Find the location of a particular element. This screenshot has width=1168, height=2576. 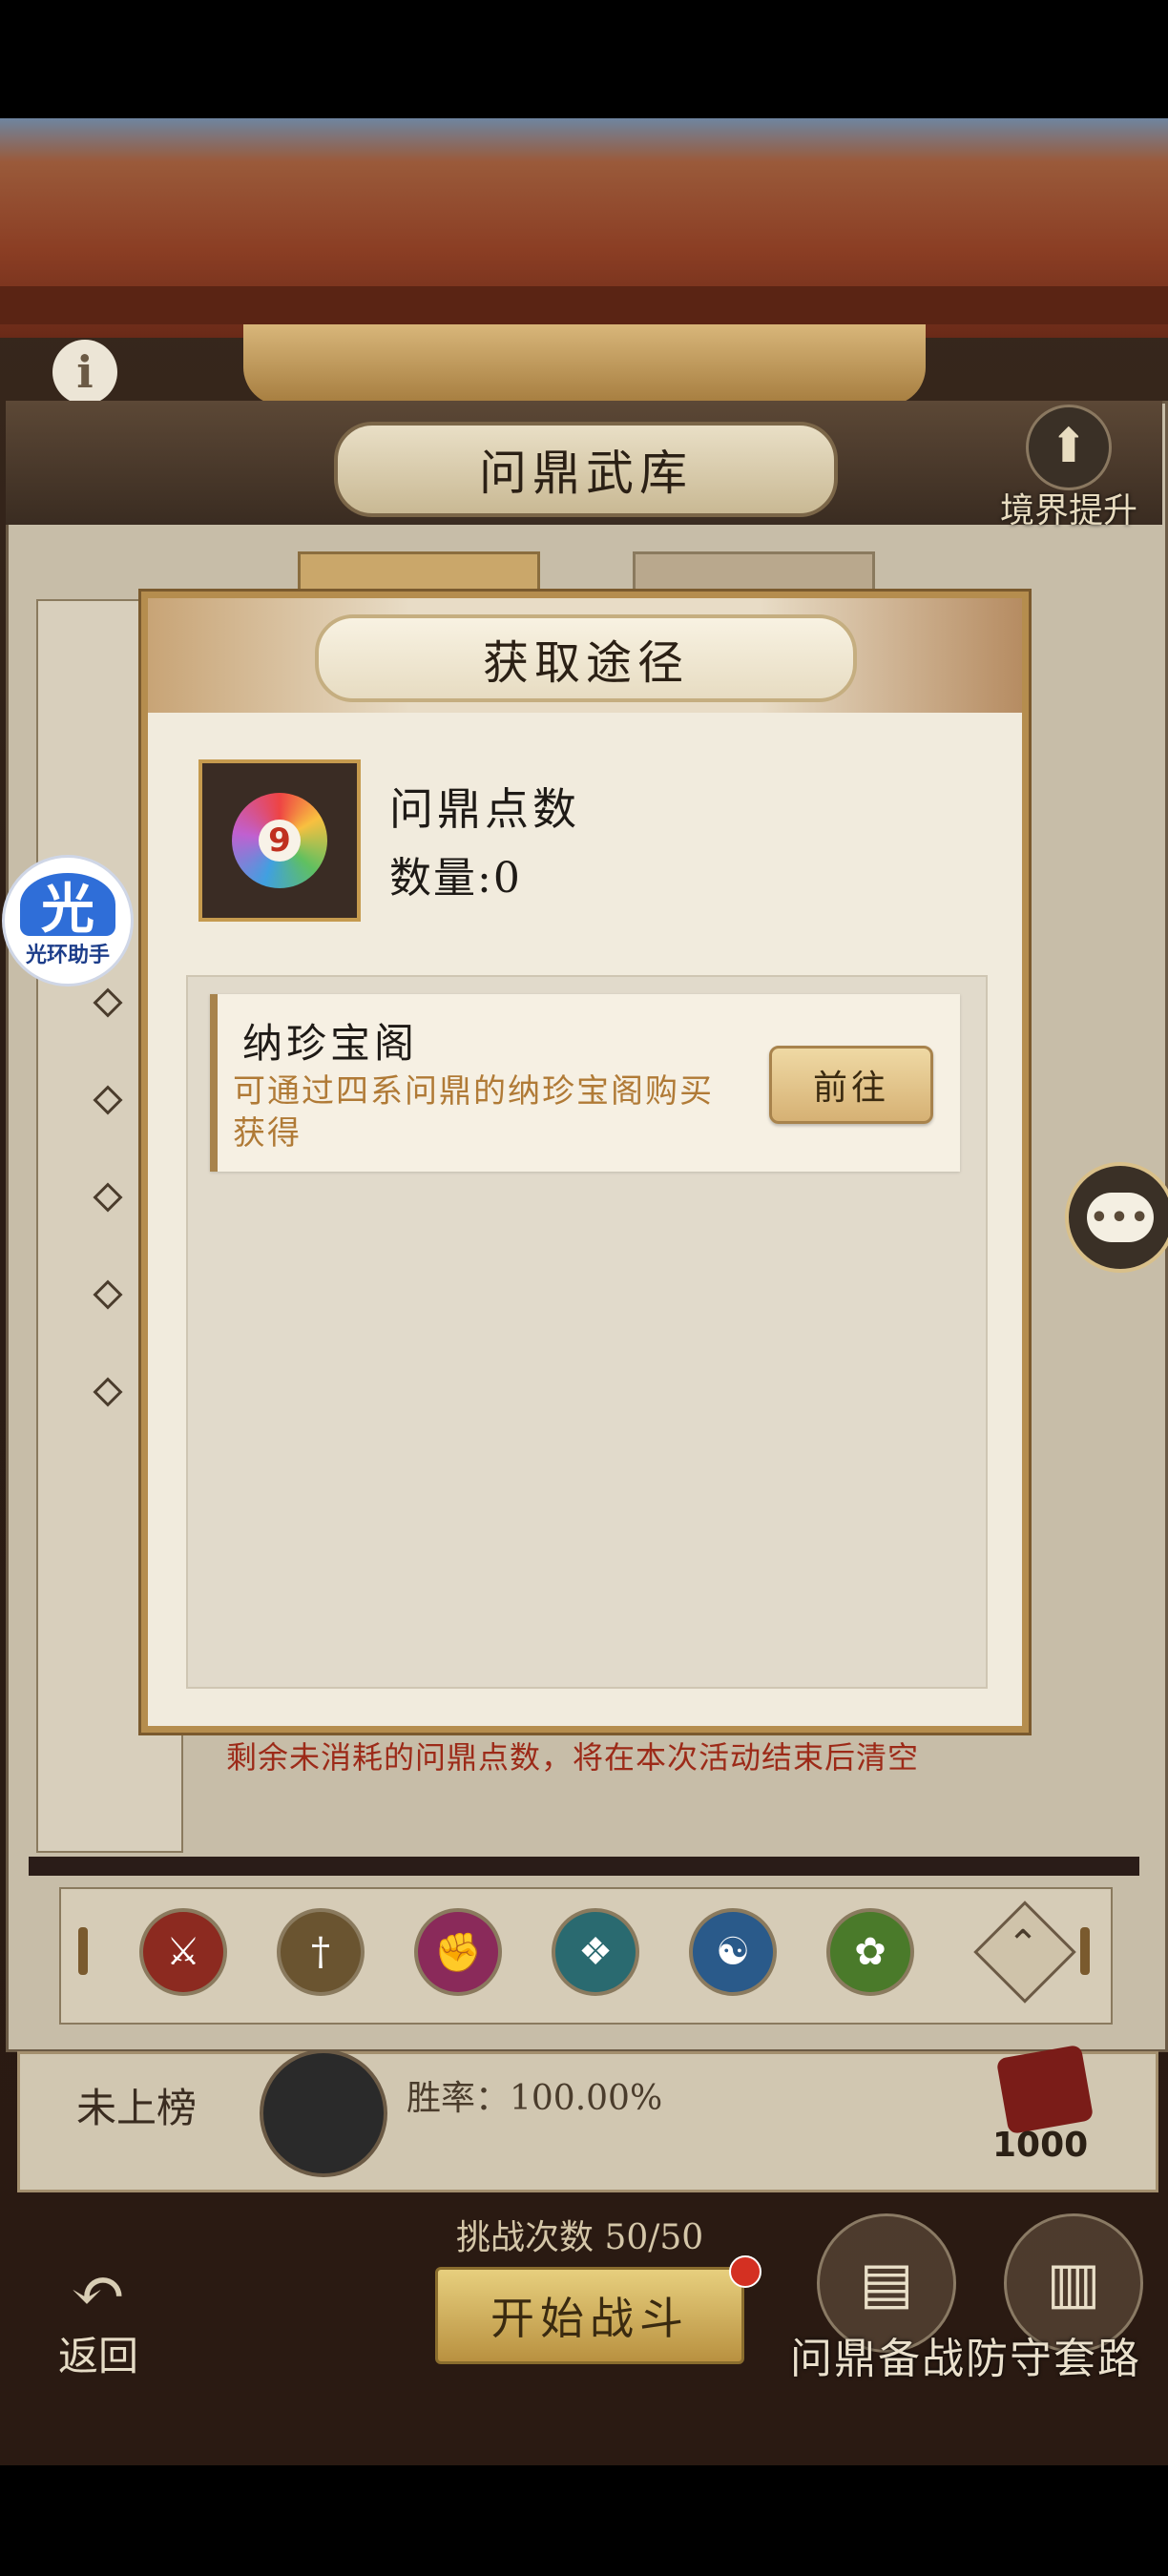

modal-title: 获取途径 is located at coordinates (586, 658).